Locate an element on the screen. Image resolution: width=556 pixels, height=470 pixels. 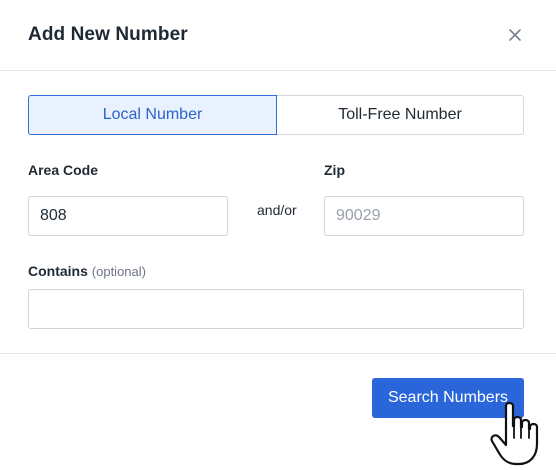
contains-label-text: Contains is located at coordinates (58, 271).